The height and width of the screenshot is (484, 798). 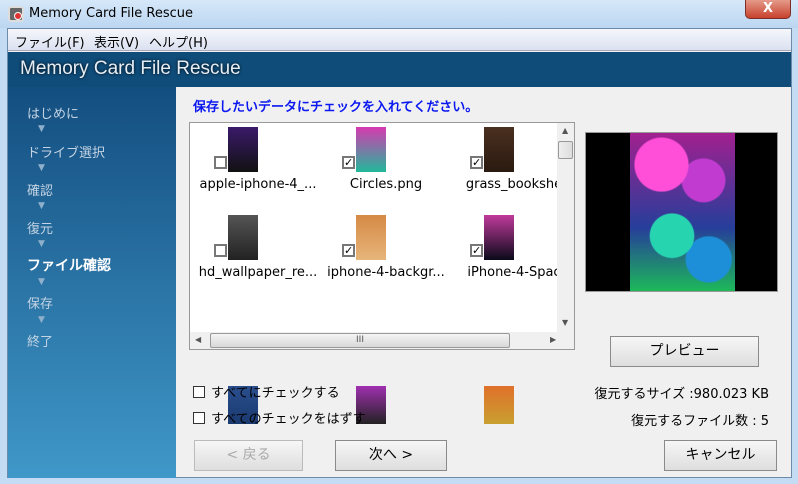 What do you see at coordinates (399, 69) in the screenshot?
I see `app-header: Memory Card File Rescue` at bounding box center [399, 69].